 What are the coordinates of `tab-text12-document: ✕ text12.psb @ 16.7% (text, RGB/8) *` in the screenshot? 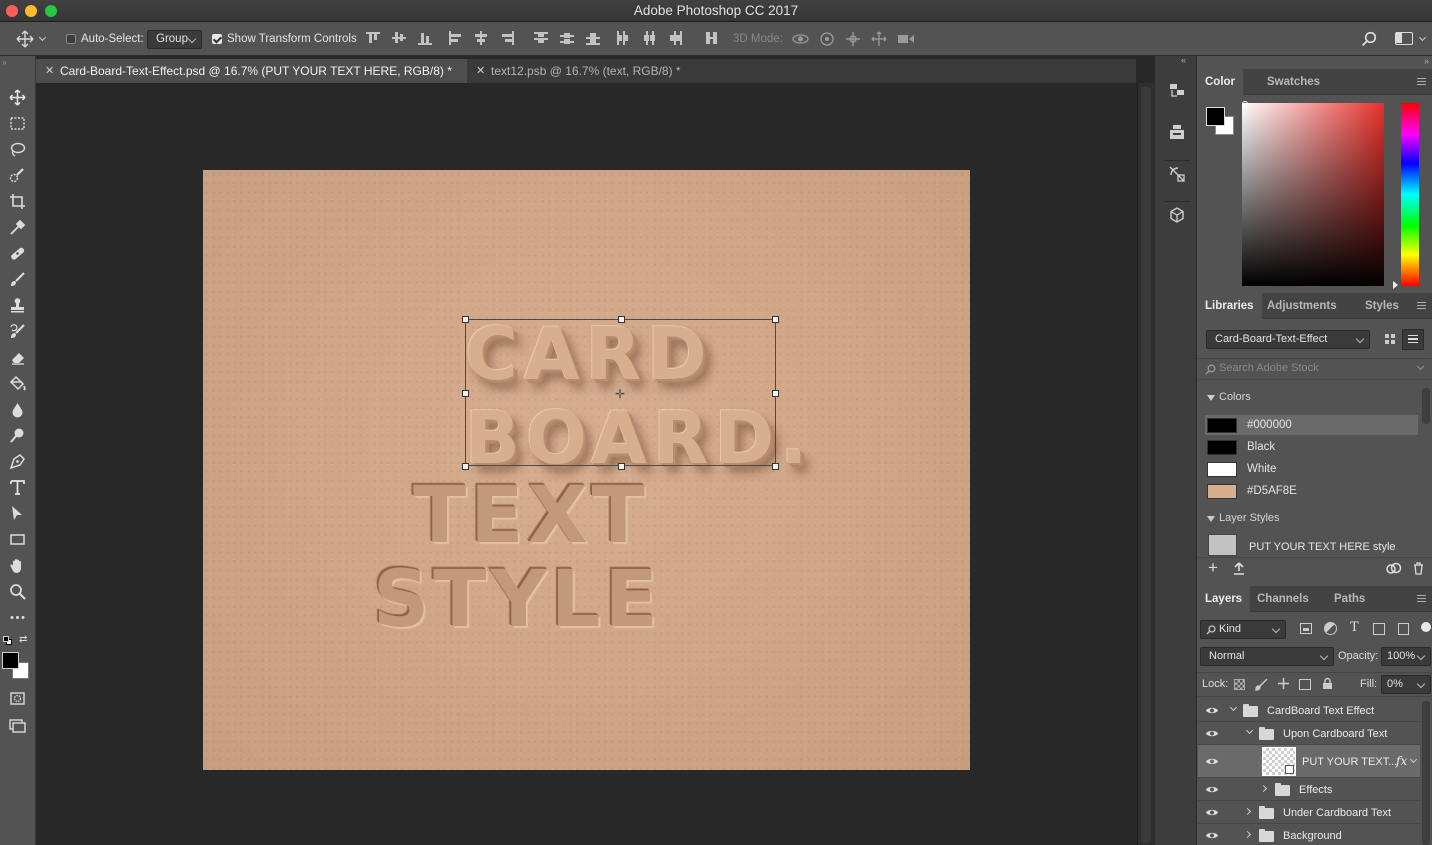 It's located at (582, 71).